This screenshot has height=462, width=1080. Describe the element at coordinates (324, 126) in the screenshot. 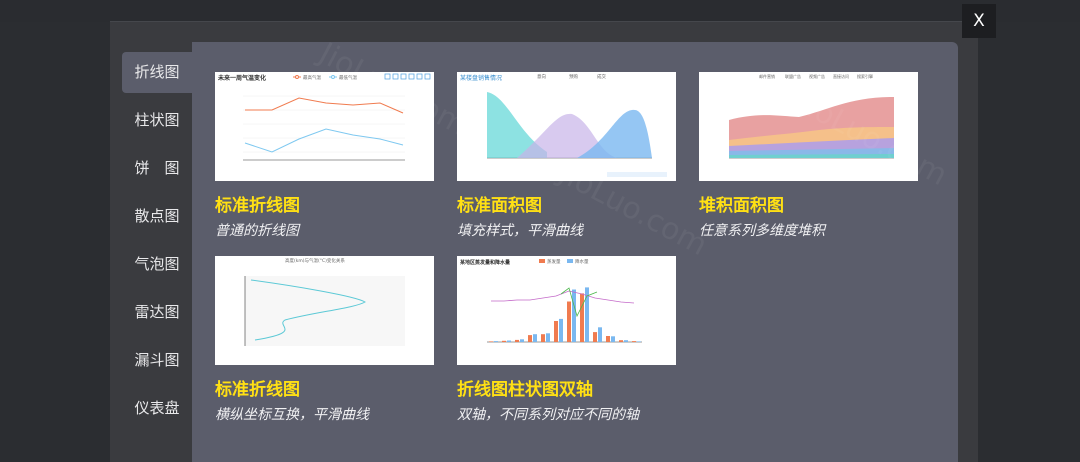

I see `line-chart-thumbnail: 未来一周气温变化 最高气温 最低气温` at that location.